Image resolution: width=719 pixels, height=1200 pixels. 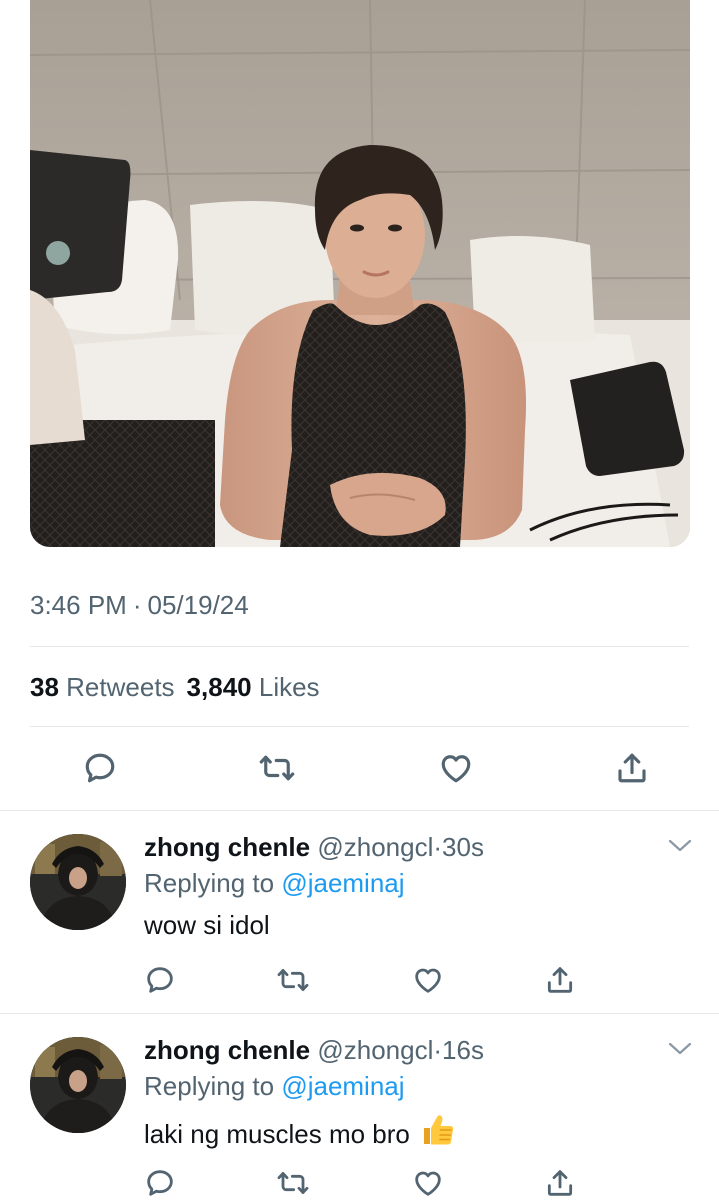 What do you see at coordinates (314, 847) in the screenshot?
I see `reply-header: zhong chenle @zhongcl·30s` at bounding box center [314, 847].